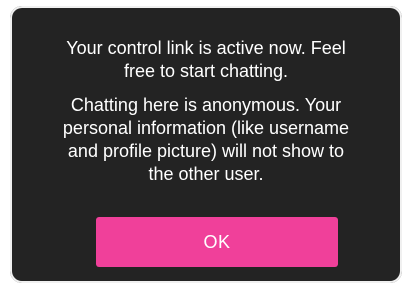 This screenshot has width=419, height=291. I want to click on message-line: Chatting here is anonymous. Your, so click(206, 105).